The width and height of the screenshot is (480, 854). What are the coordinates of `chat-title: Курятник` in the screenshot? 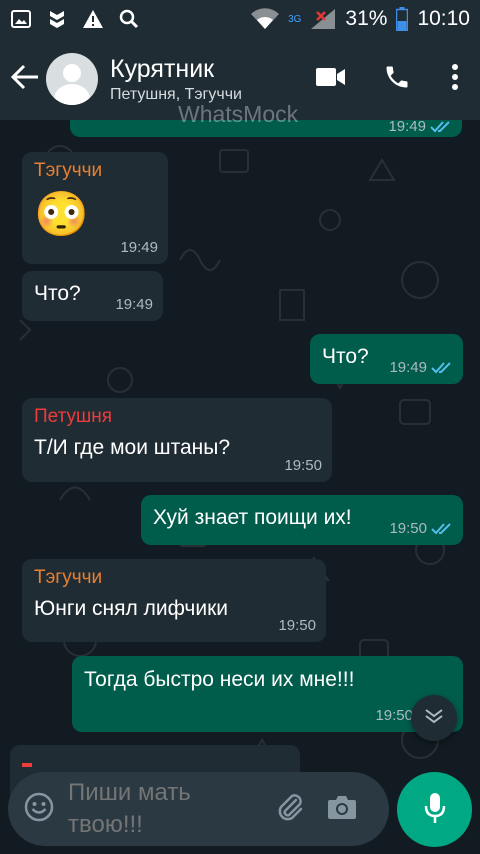 It's located at (162, 68).